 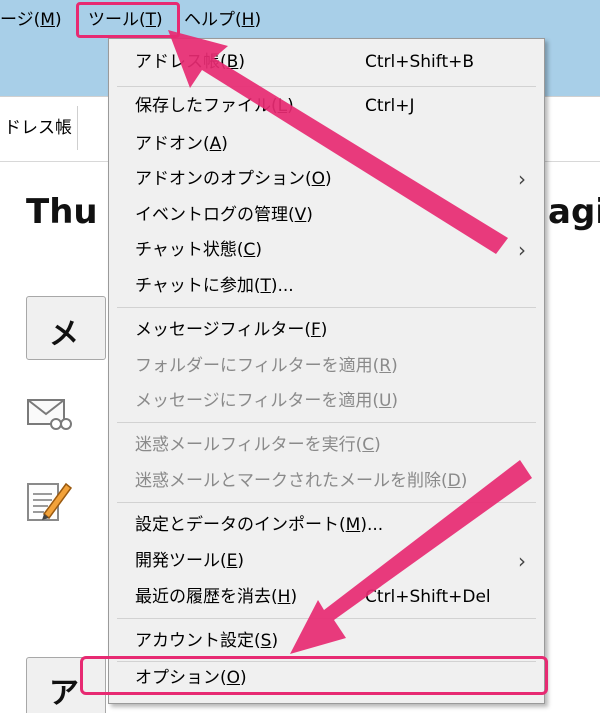 What do you see at coordinates (420, 62) in the screenshot?
I see `shortcut: Ctrl+Shift+B` at bounding box center [420, 62].